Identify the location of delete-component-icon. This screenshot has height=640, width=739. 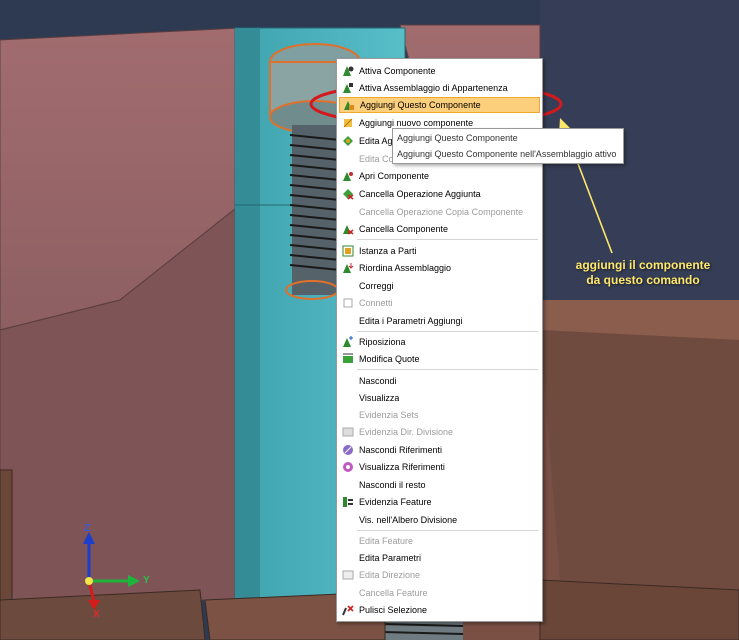
(348, 229).